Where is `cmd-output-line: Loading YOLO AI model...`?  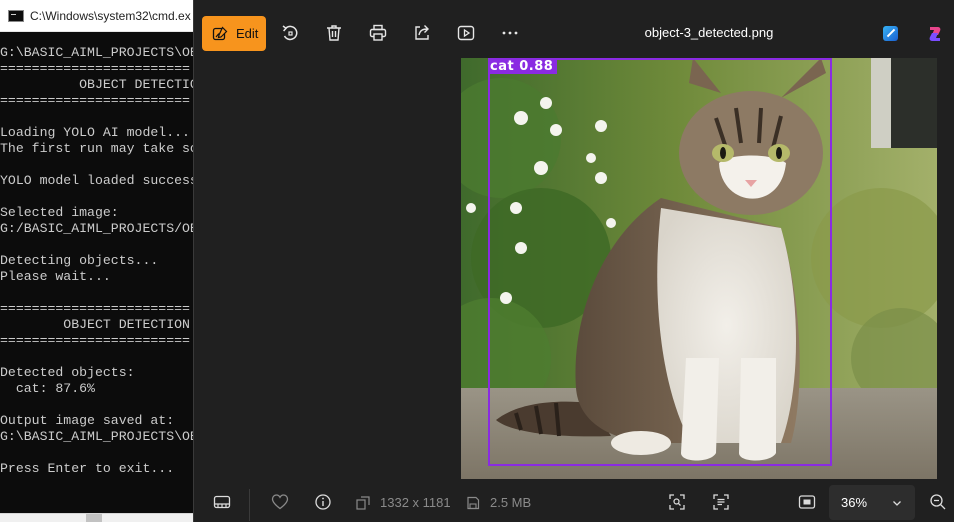 cmd-output-line: Loading YOLO AI model... is located at coordinates (95, 132).